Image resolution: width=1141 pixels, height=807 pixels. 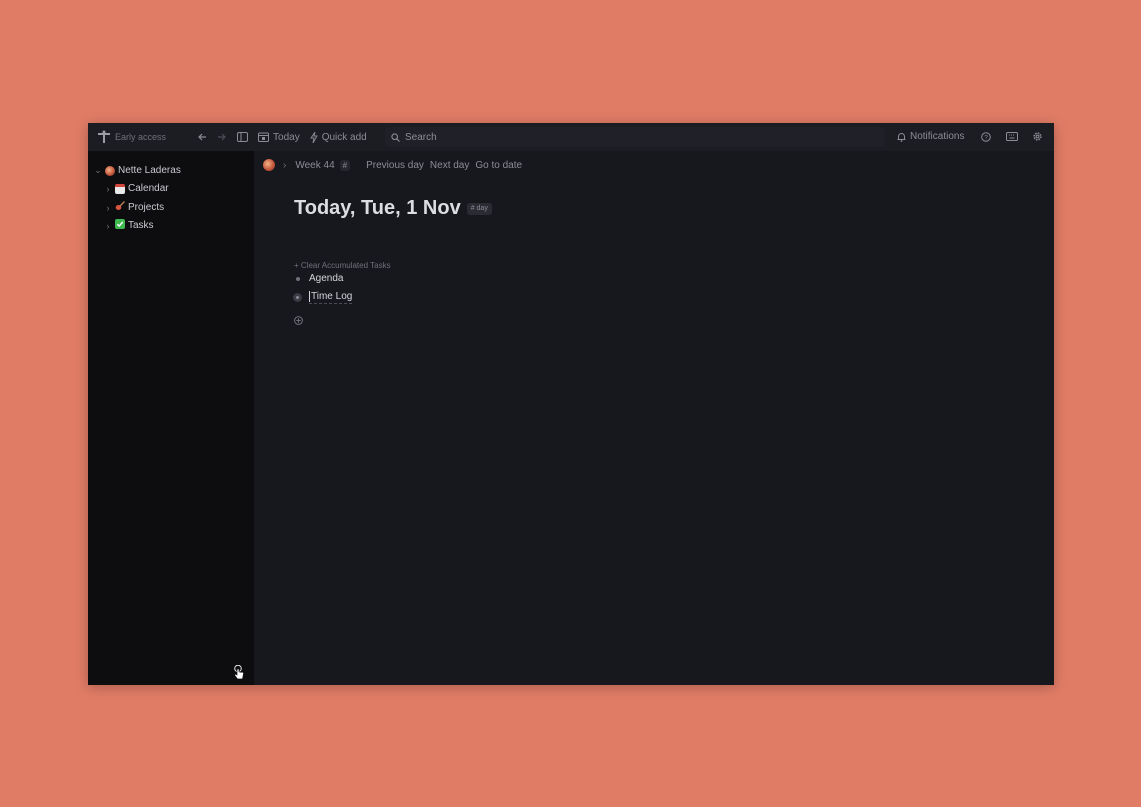 I want to click on back-arrow-icon, so click(x=202, y=137).